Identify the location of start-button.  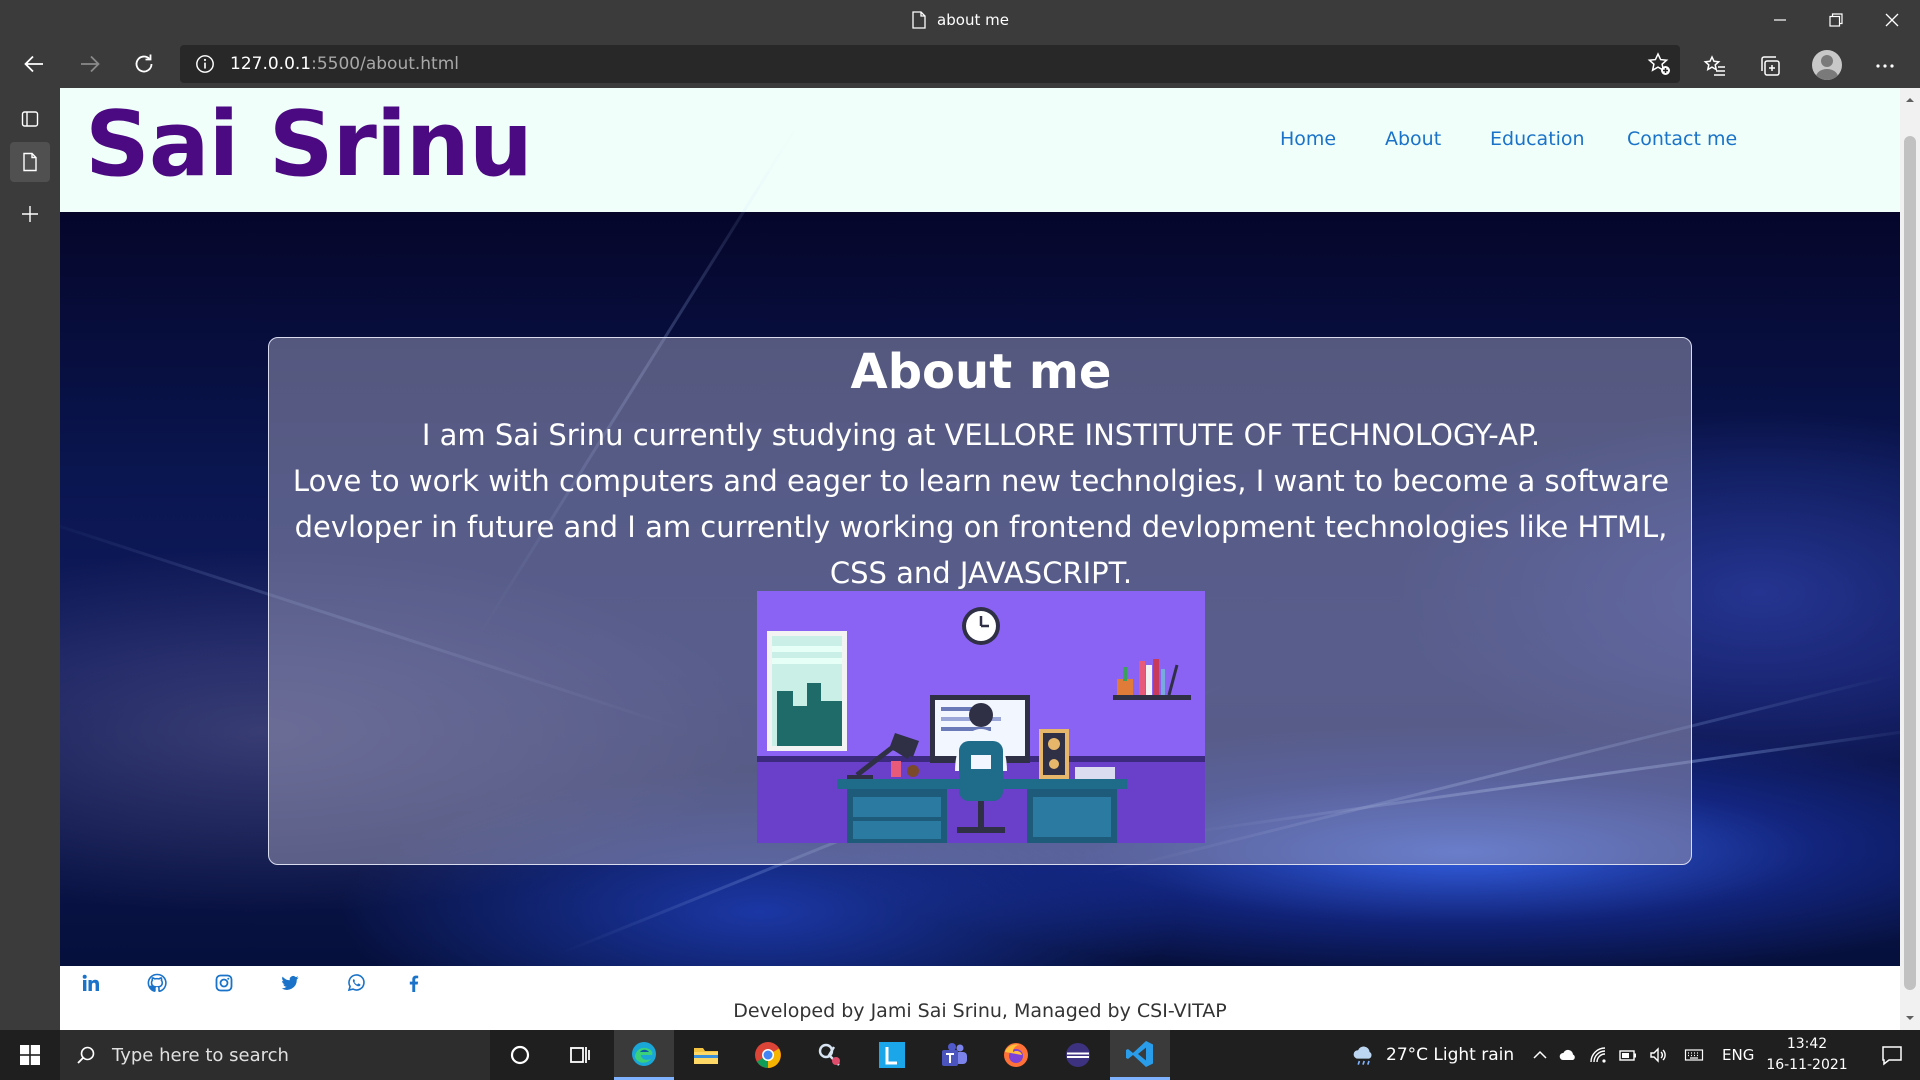
(30, 1055).